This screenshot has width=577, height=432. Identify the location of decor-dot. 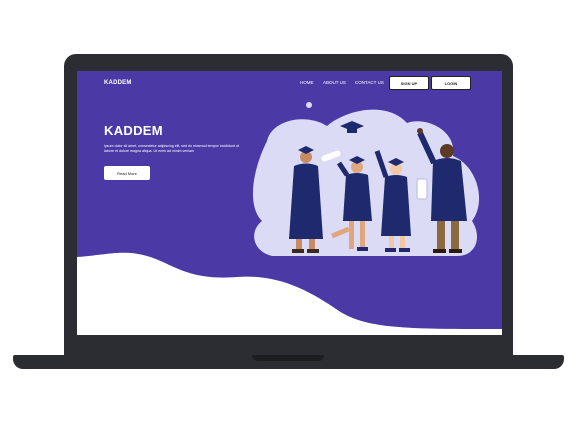
(309, 105).